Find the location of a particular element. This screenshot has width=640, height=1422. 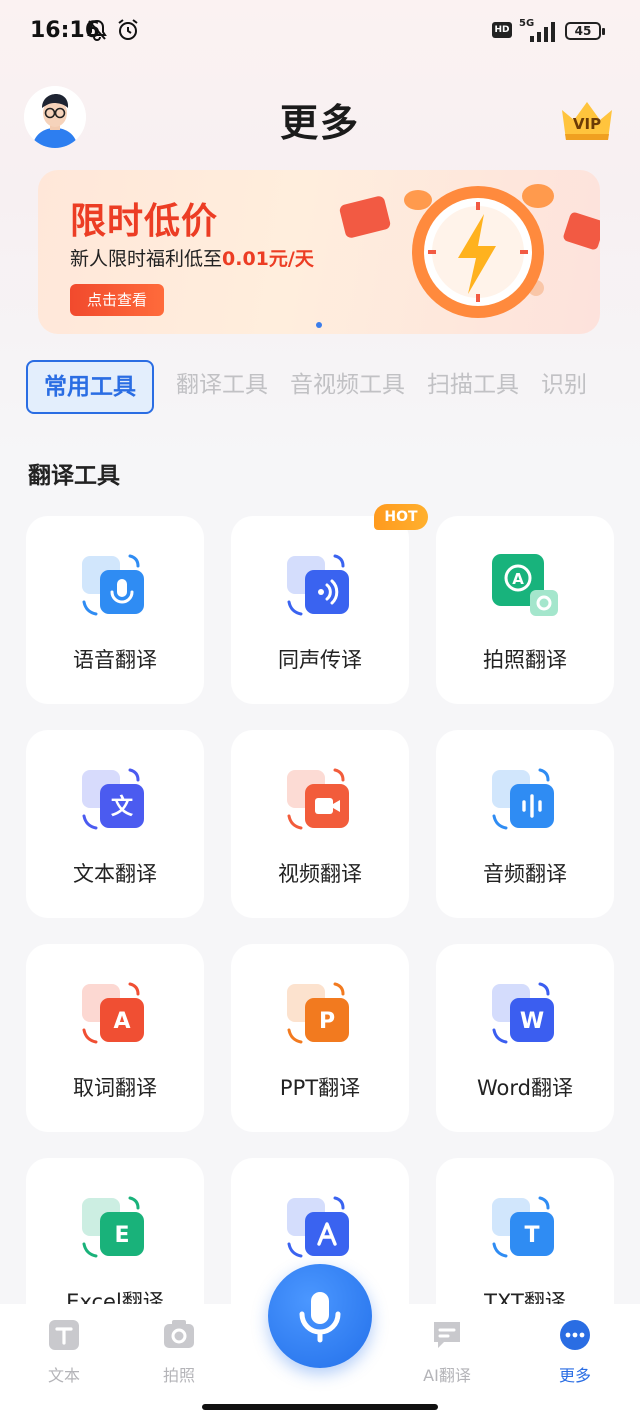

tool-card: A 取词翻译 is located at coordinates (115, 1038).